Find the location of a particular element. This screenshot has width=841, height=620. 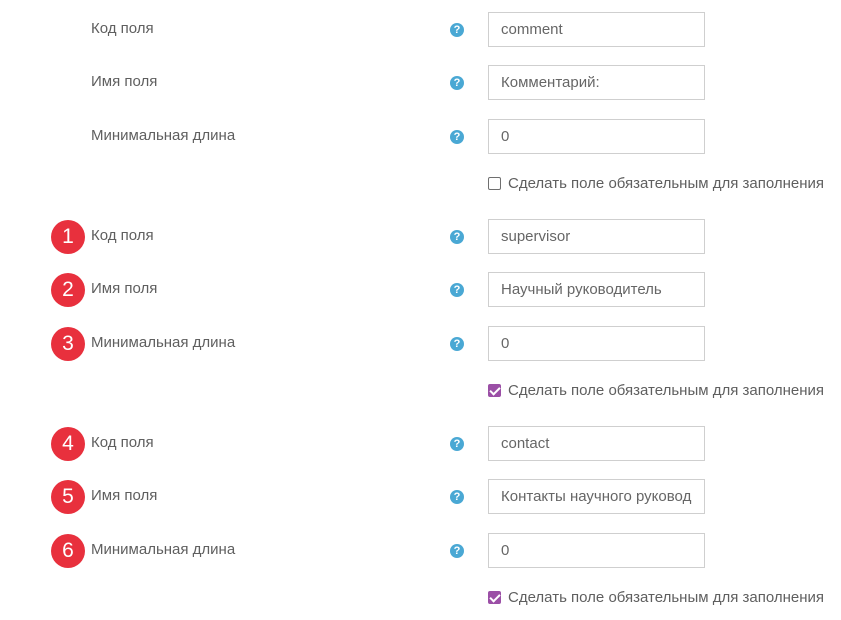

step-badge: 6 is located at coordinates (68, 551).